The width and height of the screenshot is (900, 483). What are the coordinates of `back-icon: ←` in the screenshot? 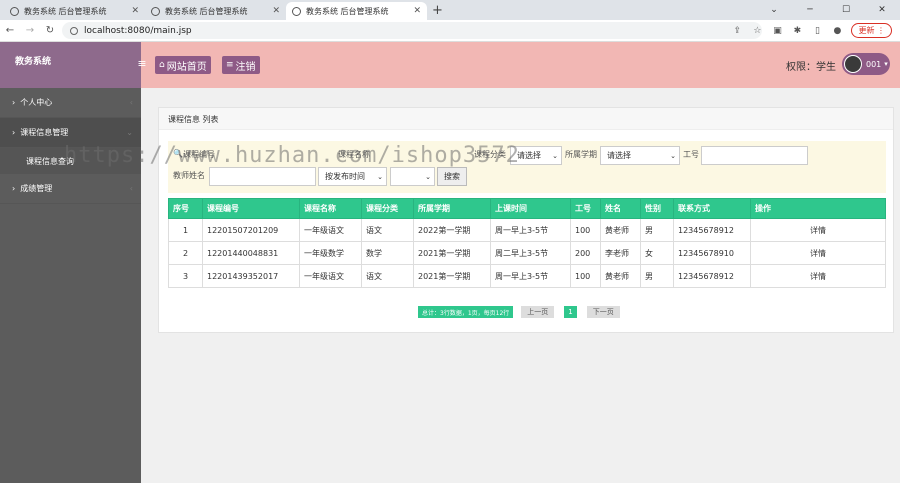 It's located at (10, 30).